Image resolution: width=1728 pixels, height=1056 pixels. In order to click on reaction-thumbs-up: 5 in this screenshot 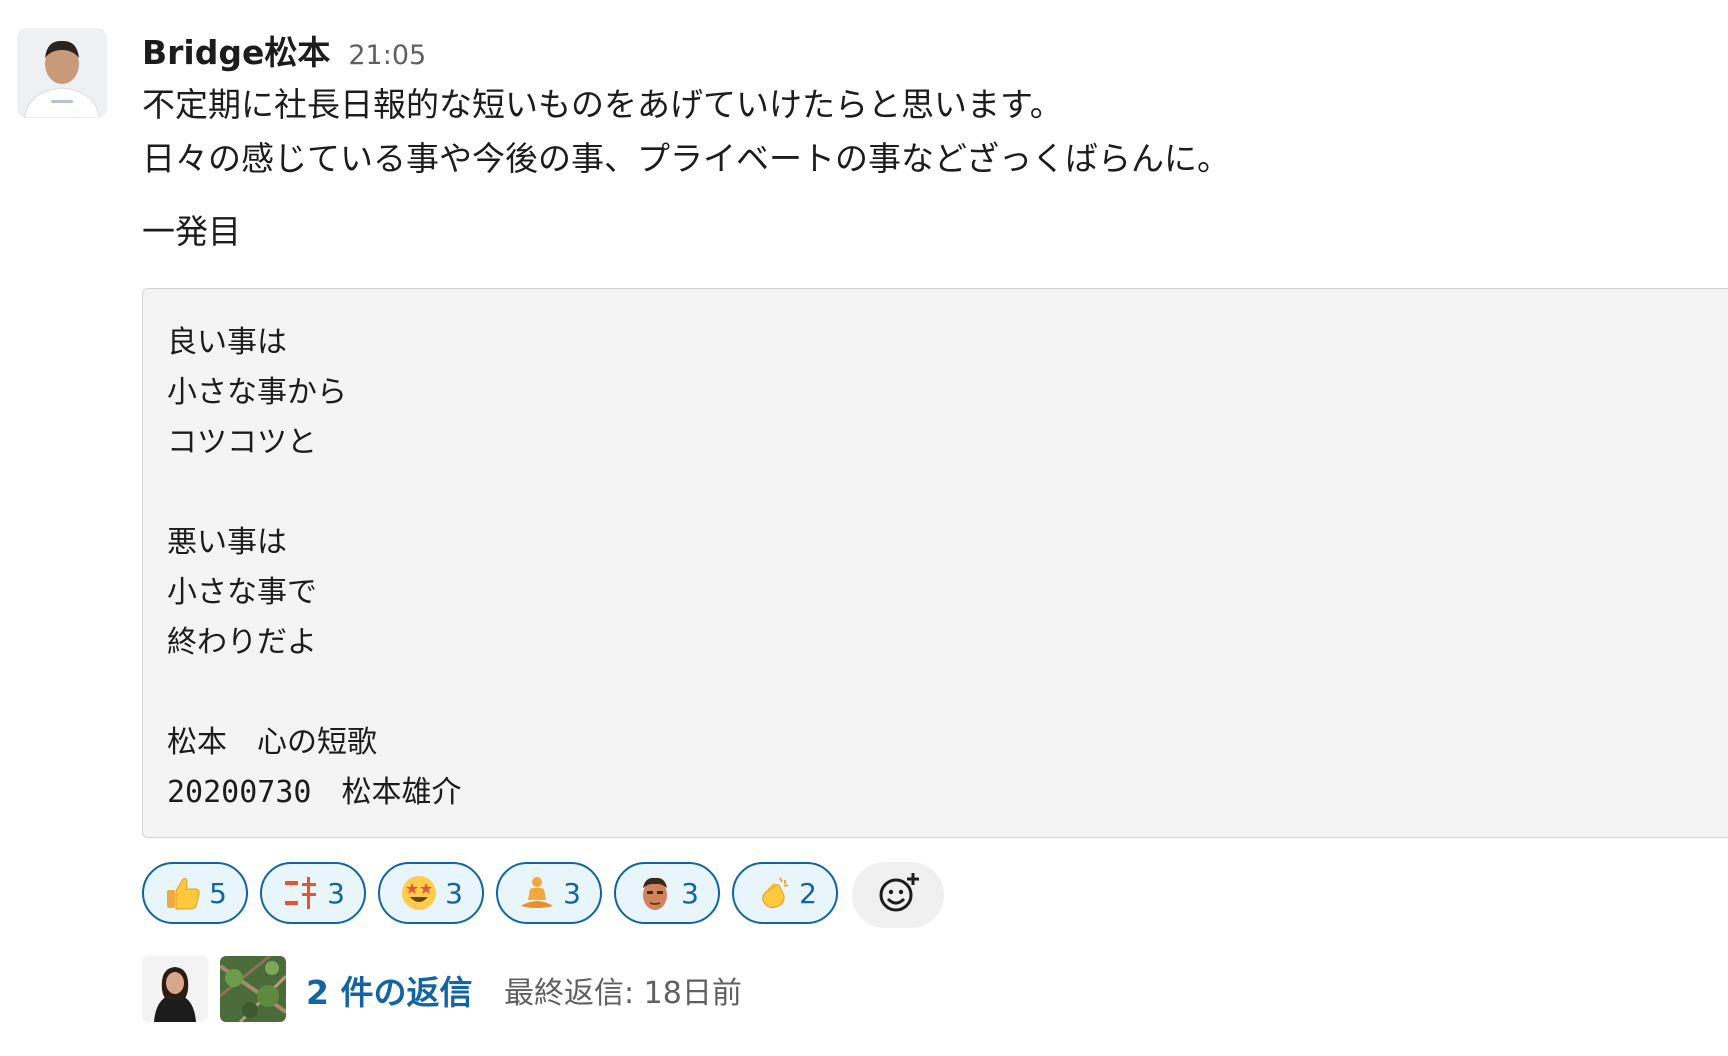, I will do `click(195, 893)`.